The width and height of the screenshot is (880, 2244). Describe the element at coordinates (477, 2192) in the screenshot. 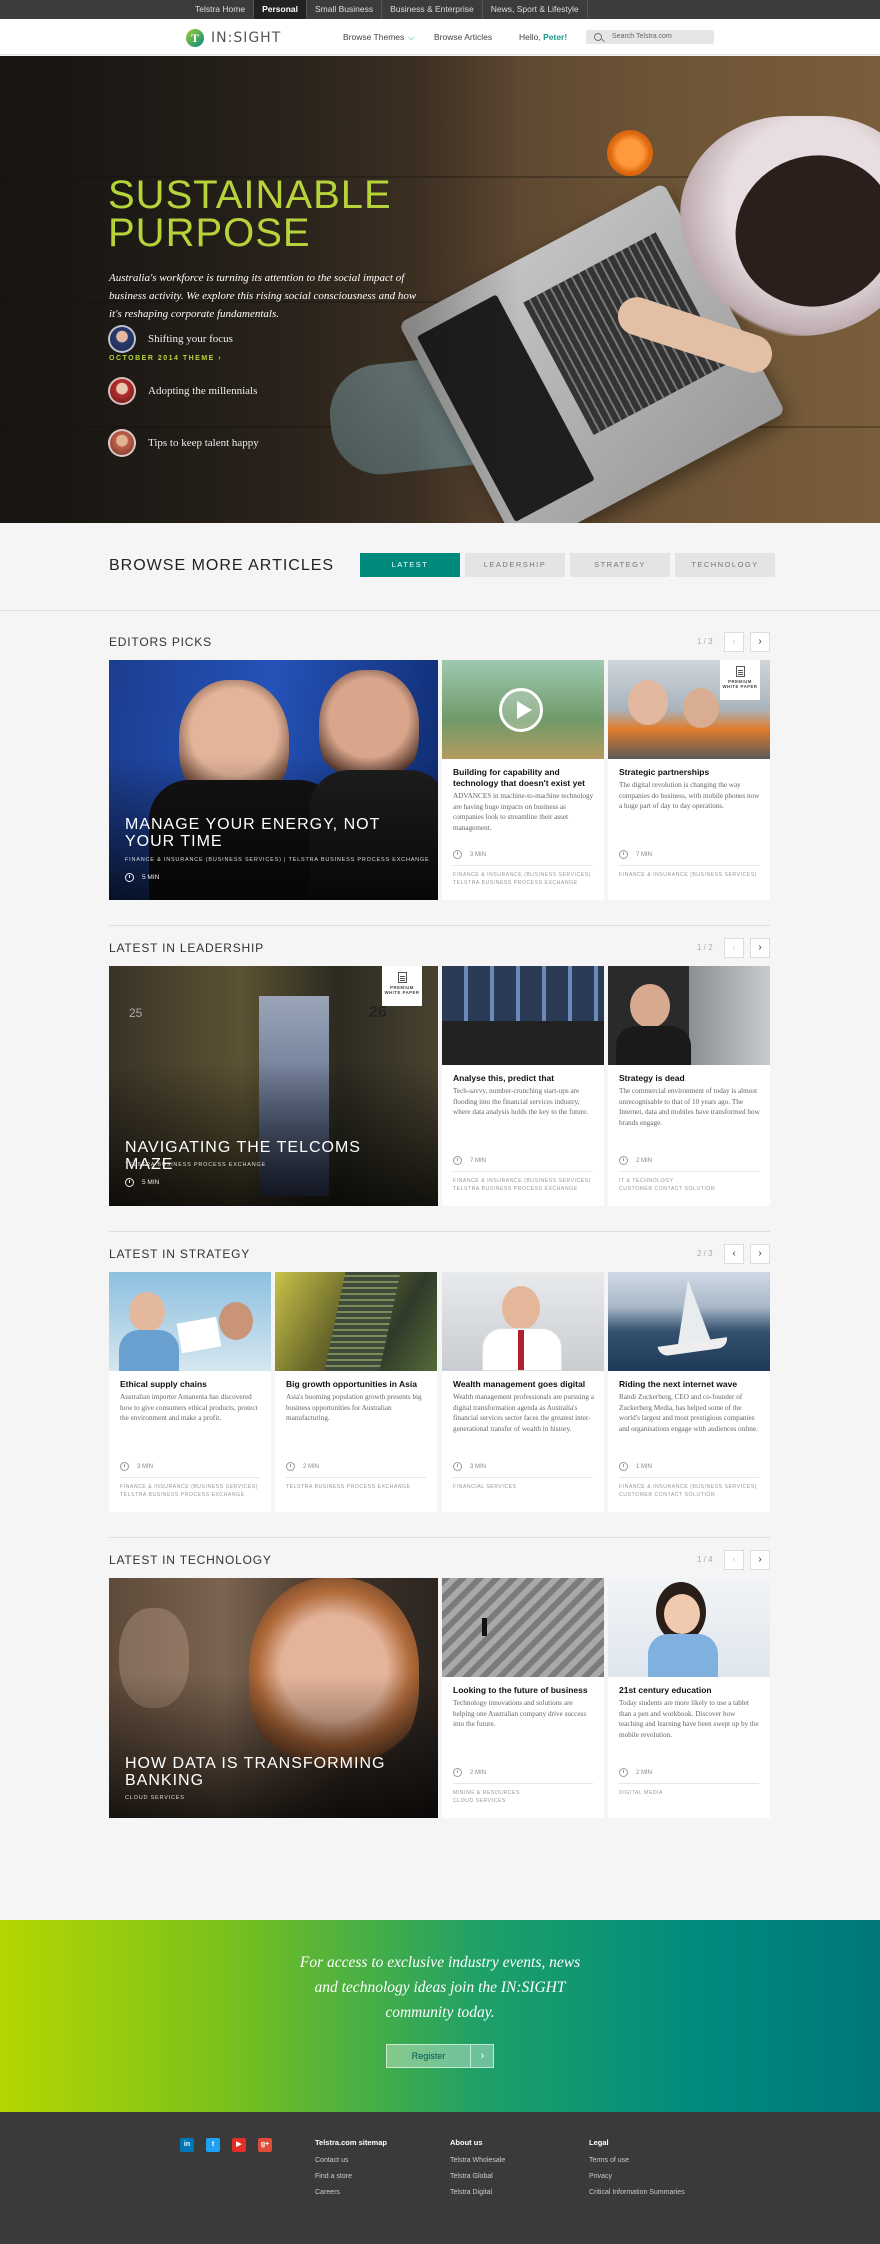

I see `footer-link-digital: Telstra Digital` at that location.